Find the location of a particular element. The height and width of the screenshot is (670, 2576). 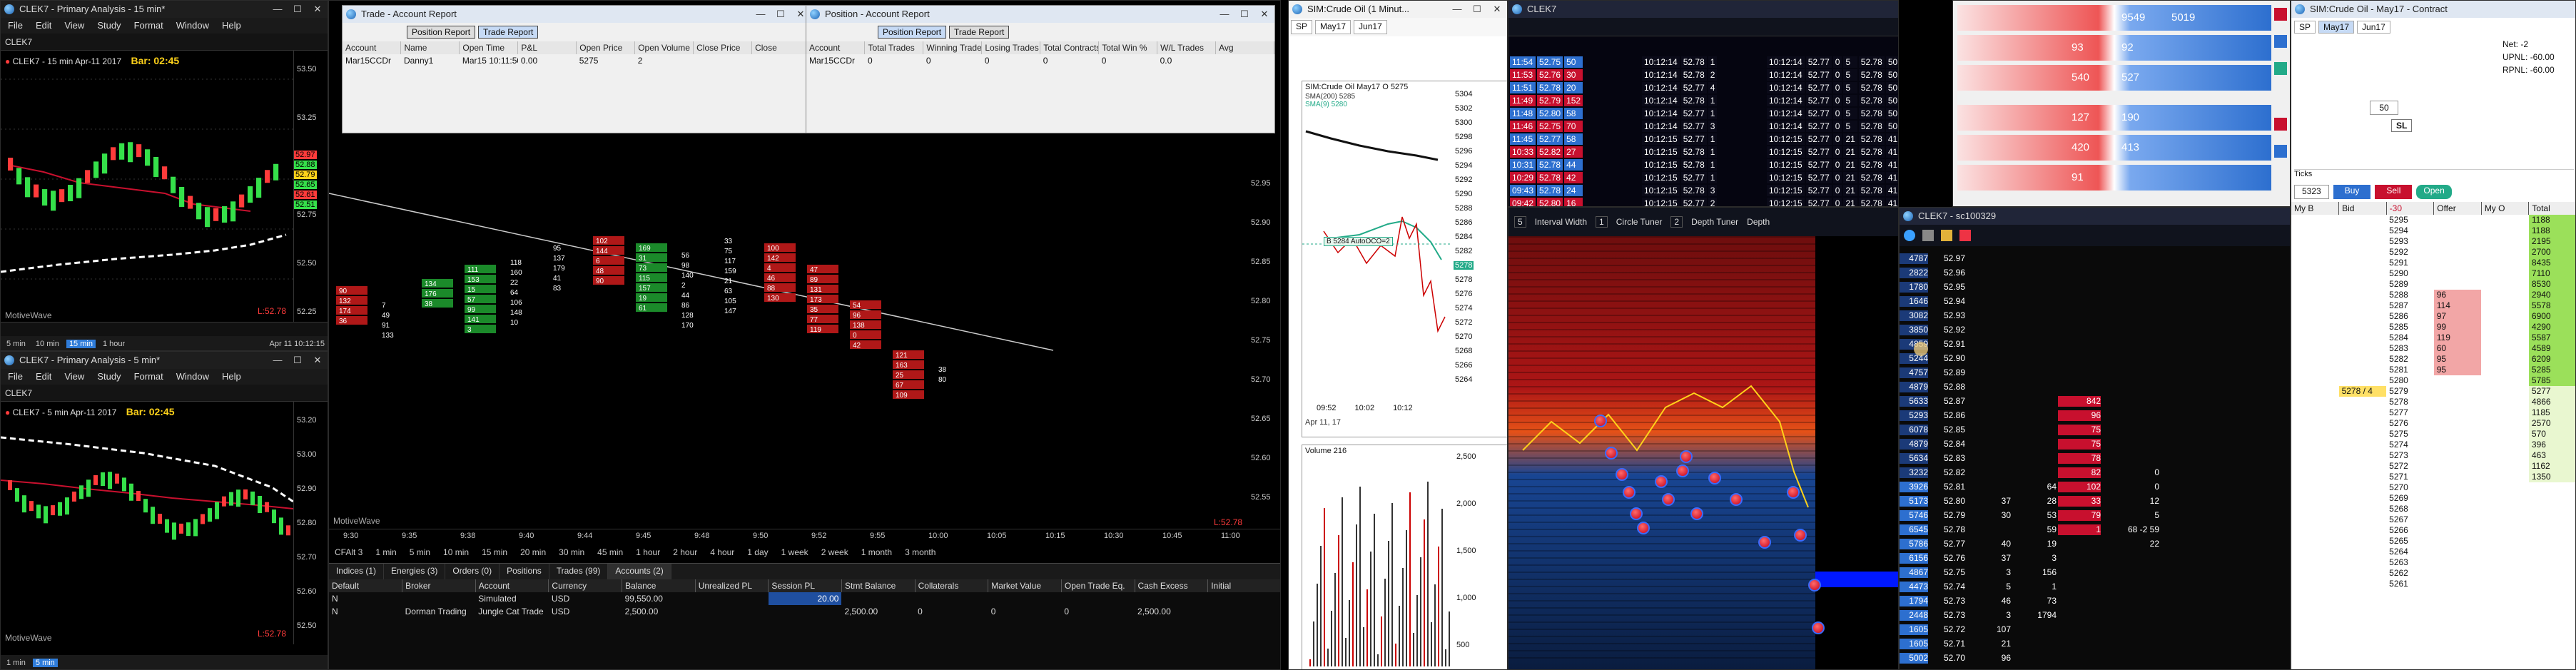

window-titlebar: Position - Account Report — ☐ ✕ is located at coordinates (1040, 14).